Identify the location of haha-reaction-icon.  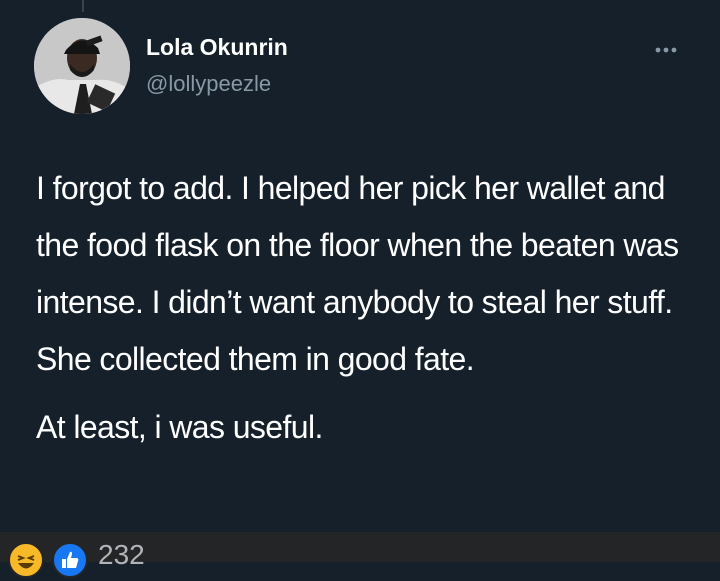
(26, 560).